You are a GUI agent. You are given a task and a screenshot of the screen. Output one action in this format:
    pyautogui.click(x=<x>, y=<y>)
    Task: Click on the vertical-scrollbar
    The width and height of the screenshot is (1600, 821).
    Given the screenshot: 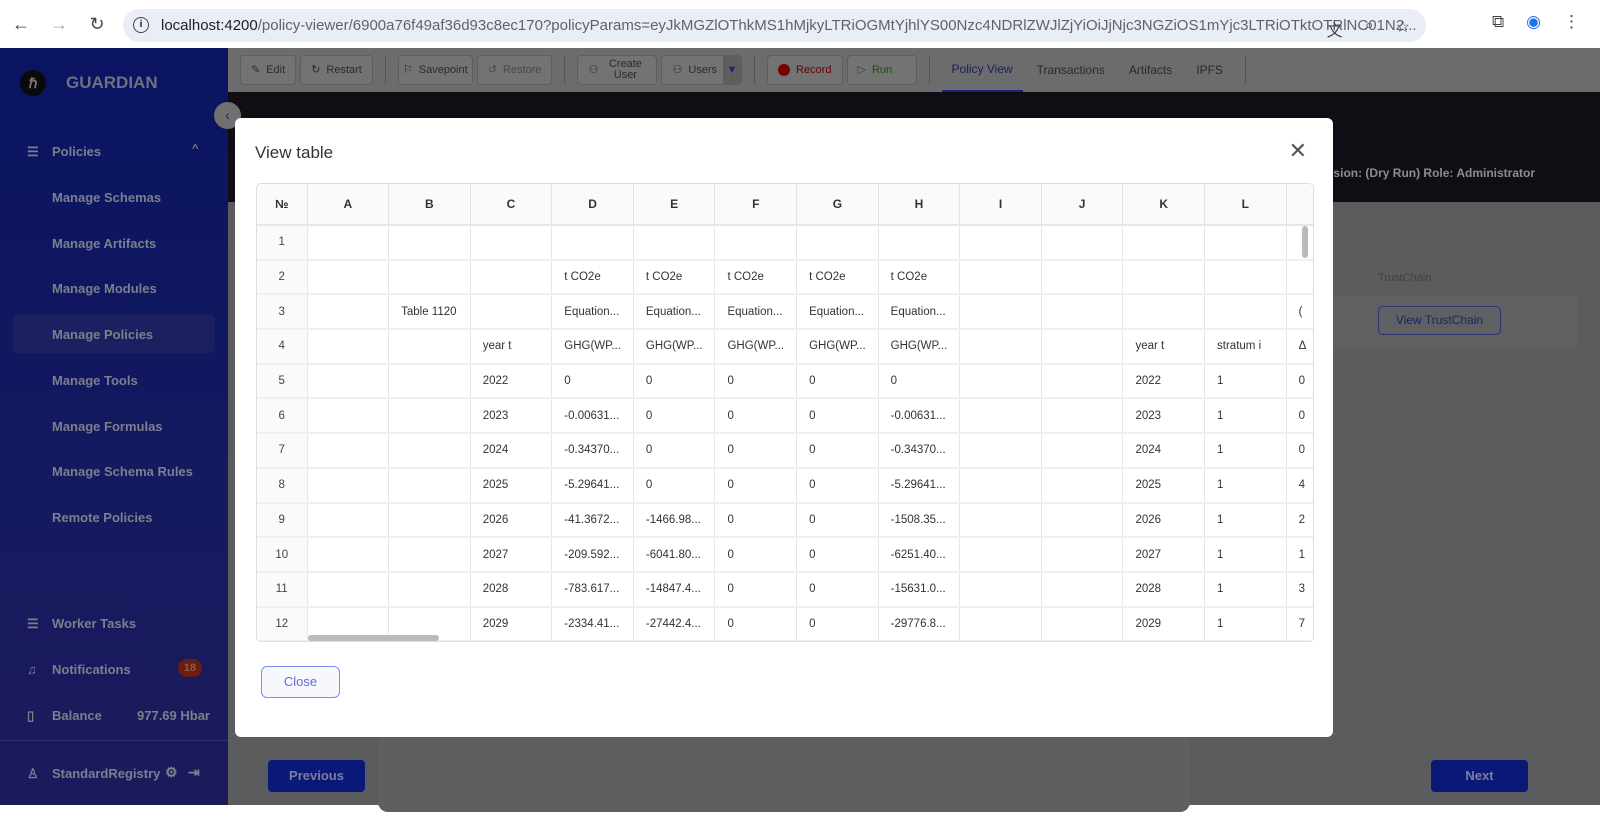 What is the action you would take?
    pyautogui.click(x=1305, y=242)
    